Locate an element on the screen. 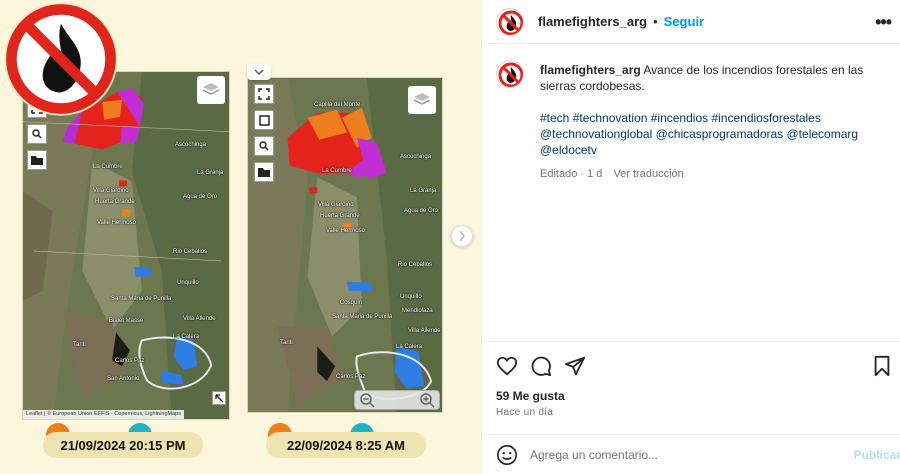  edited-label: Editado · 1 d is located at coordinates (571, 174).